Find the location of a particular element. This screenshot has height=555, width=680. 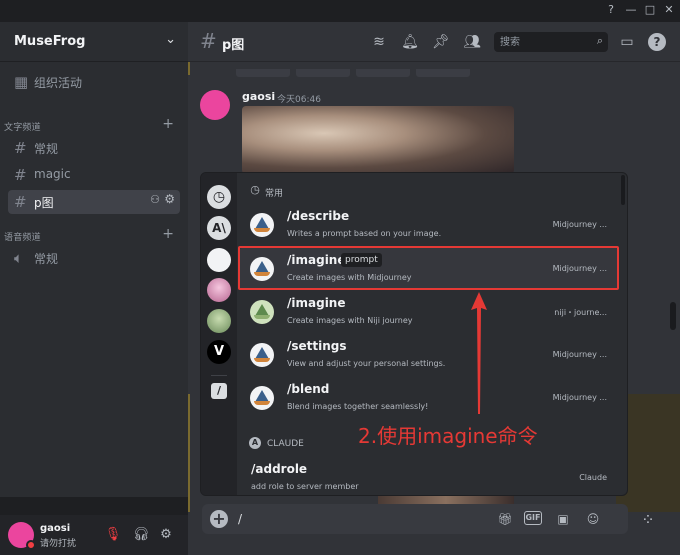

bell-icon: 🔔︎ is located at coordinates (410, 42).